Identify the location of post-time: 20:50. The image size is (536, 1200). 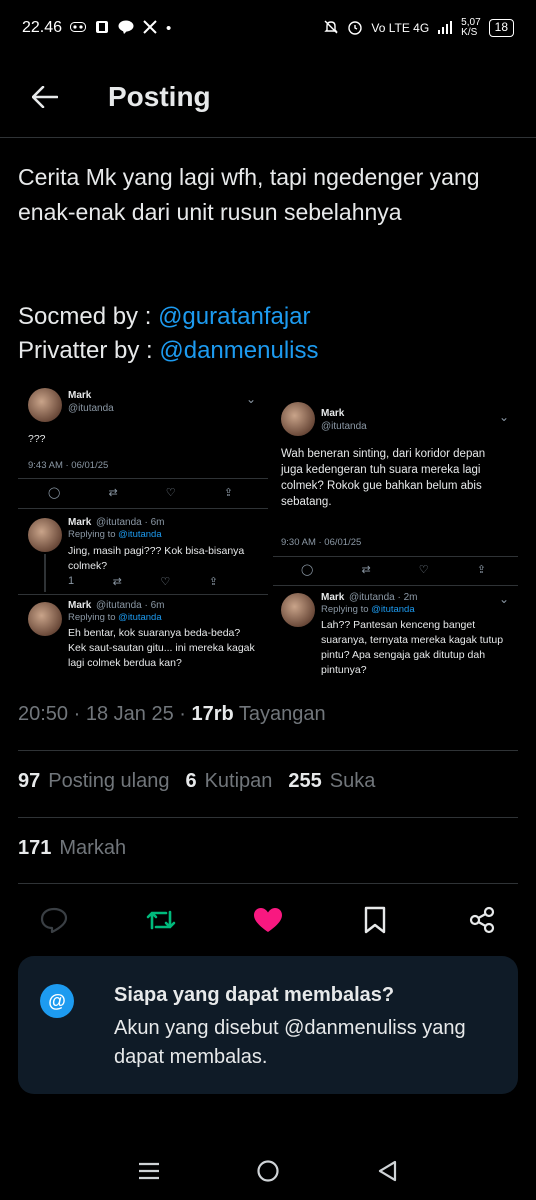
(43, 714).